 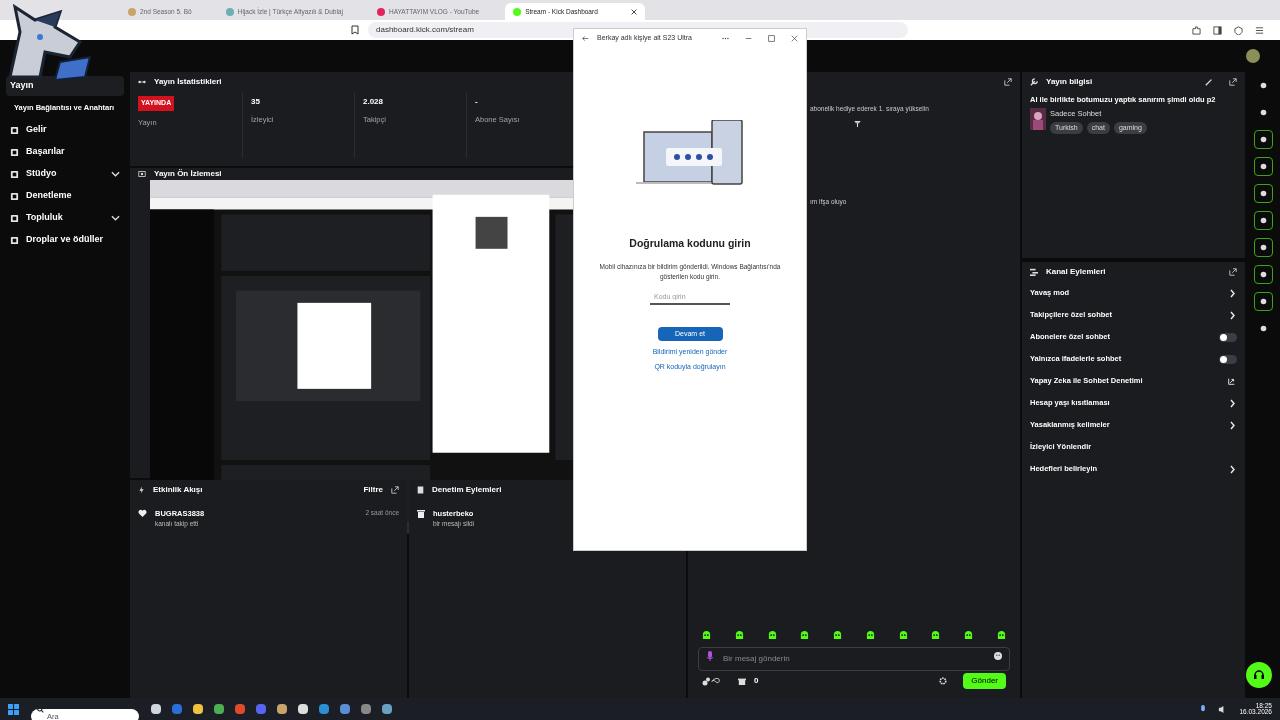 What do you see at coordinates (255, 102) in the screenshot?
I see `stat-value: 35` at bounding box center [255, 102].